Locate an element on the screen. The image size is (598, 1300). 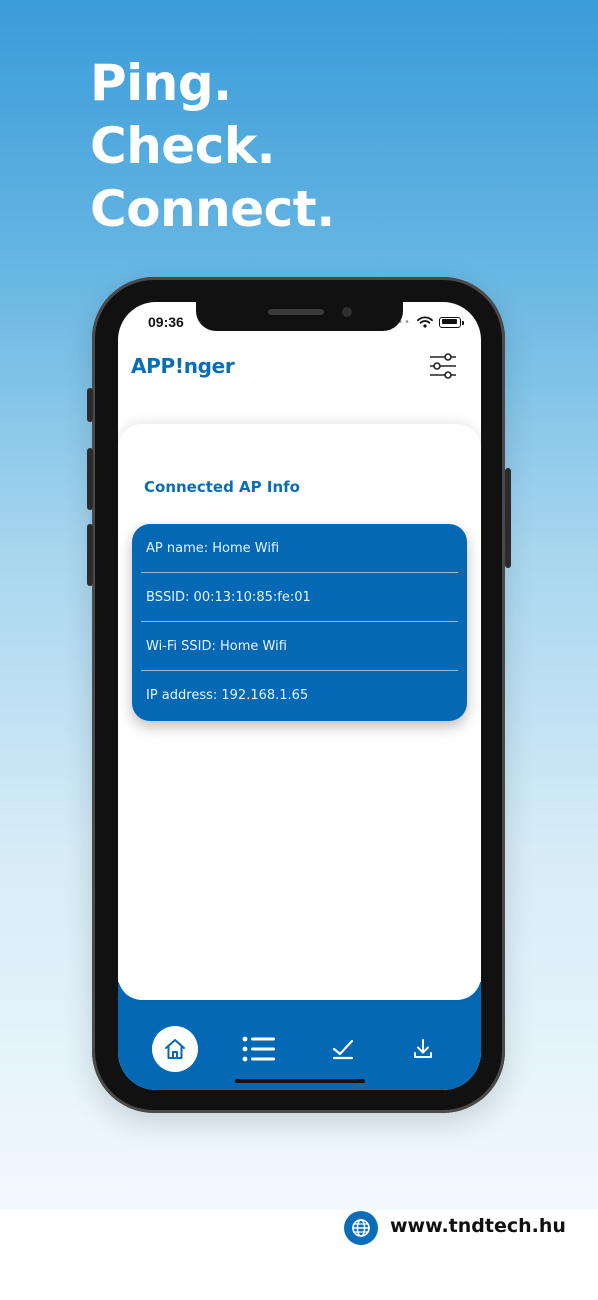
front-camera is located at coordinates (347, 312).